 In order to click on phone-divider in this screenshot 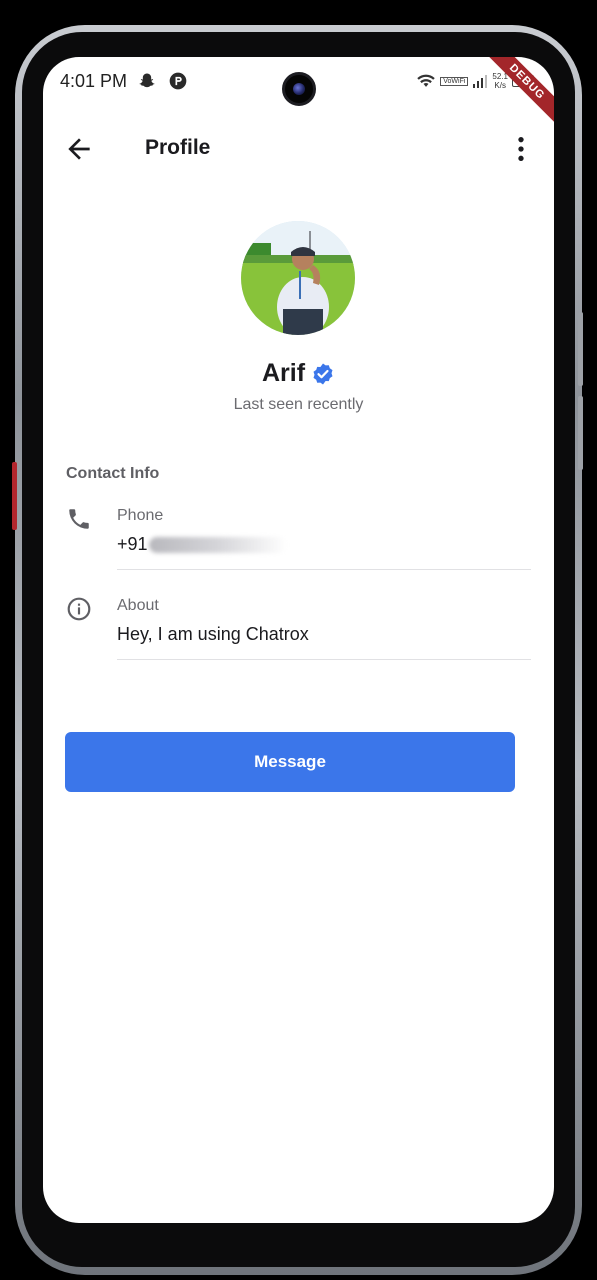, I will do `click(324, 569)`.